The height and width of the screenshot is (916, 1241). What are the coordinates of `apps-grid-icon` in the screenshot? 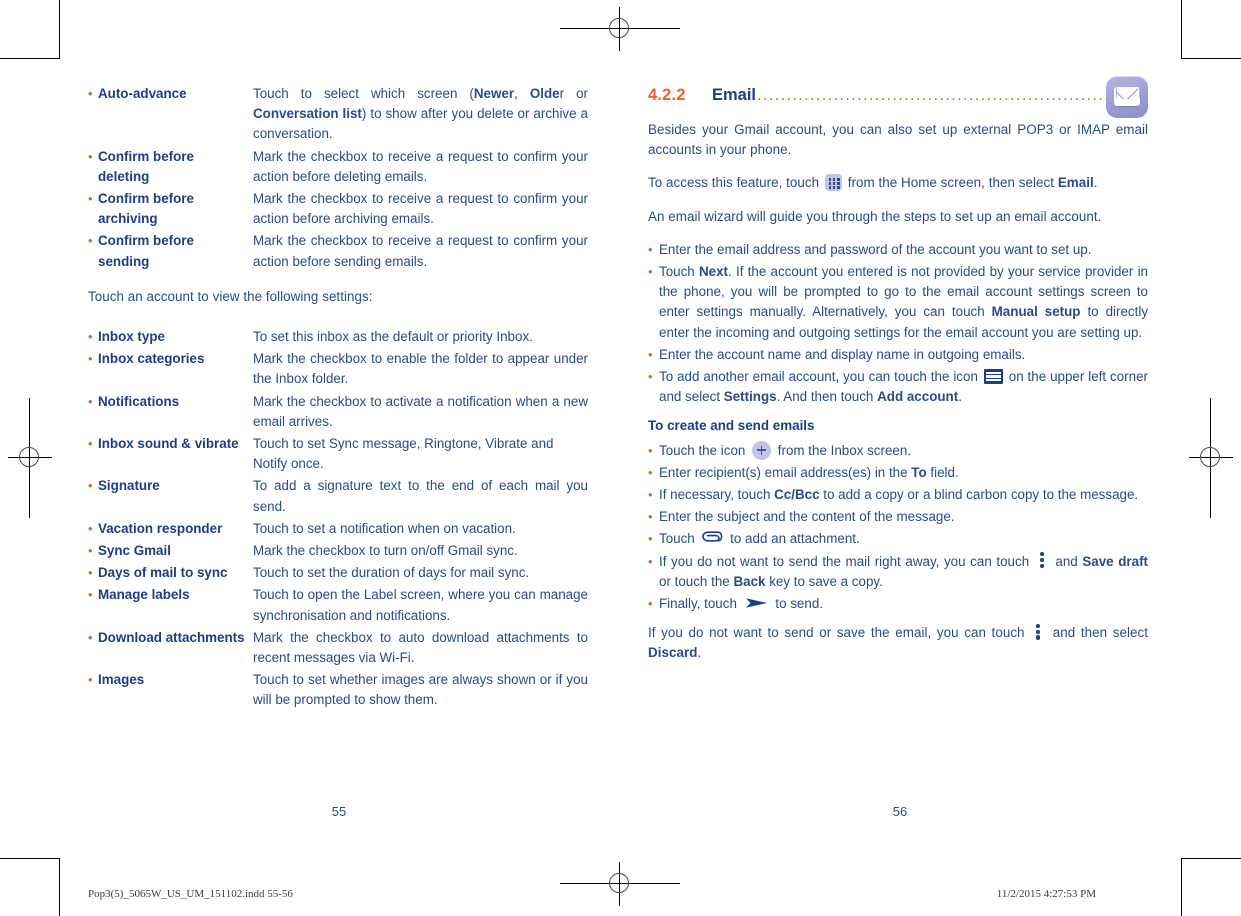 It's located at (833, 183).